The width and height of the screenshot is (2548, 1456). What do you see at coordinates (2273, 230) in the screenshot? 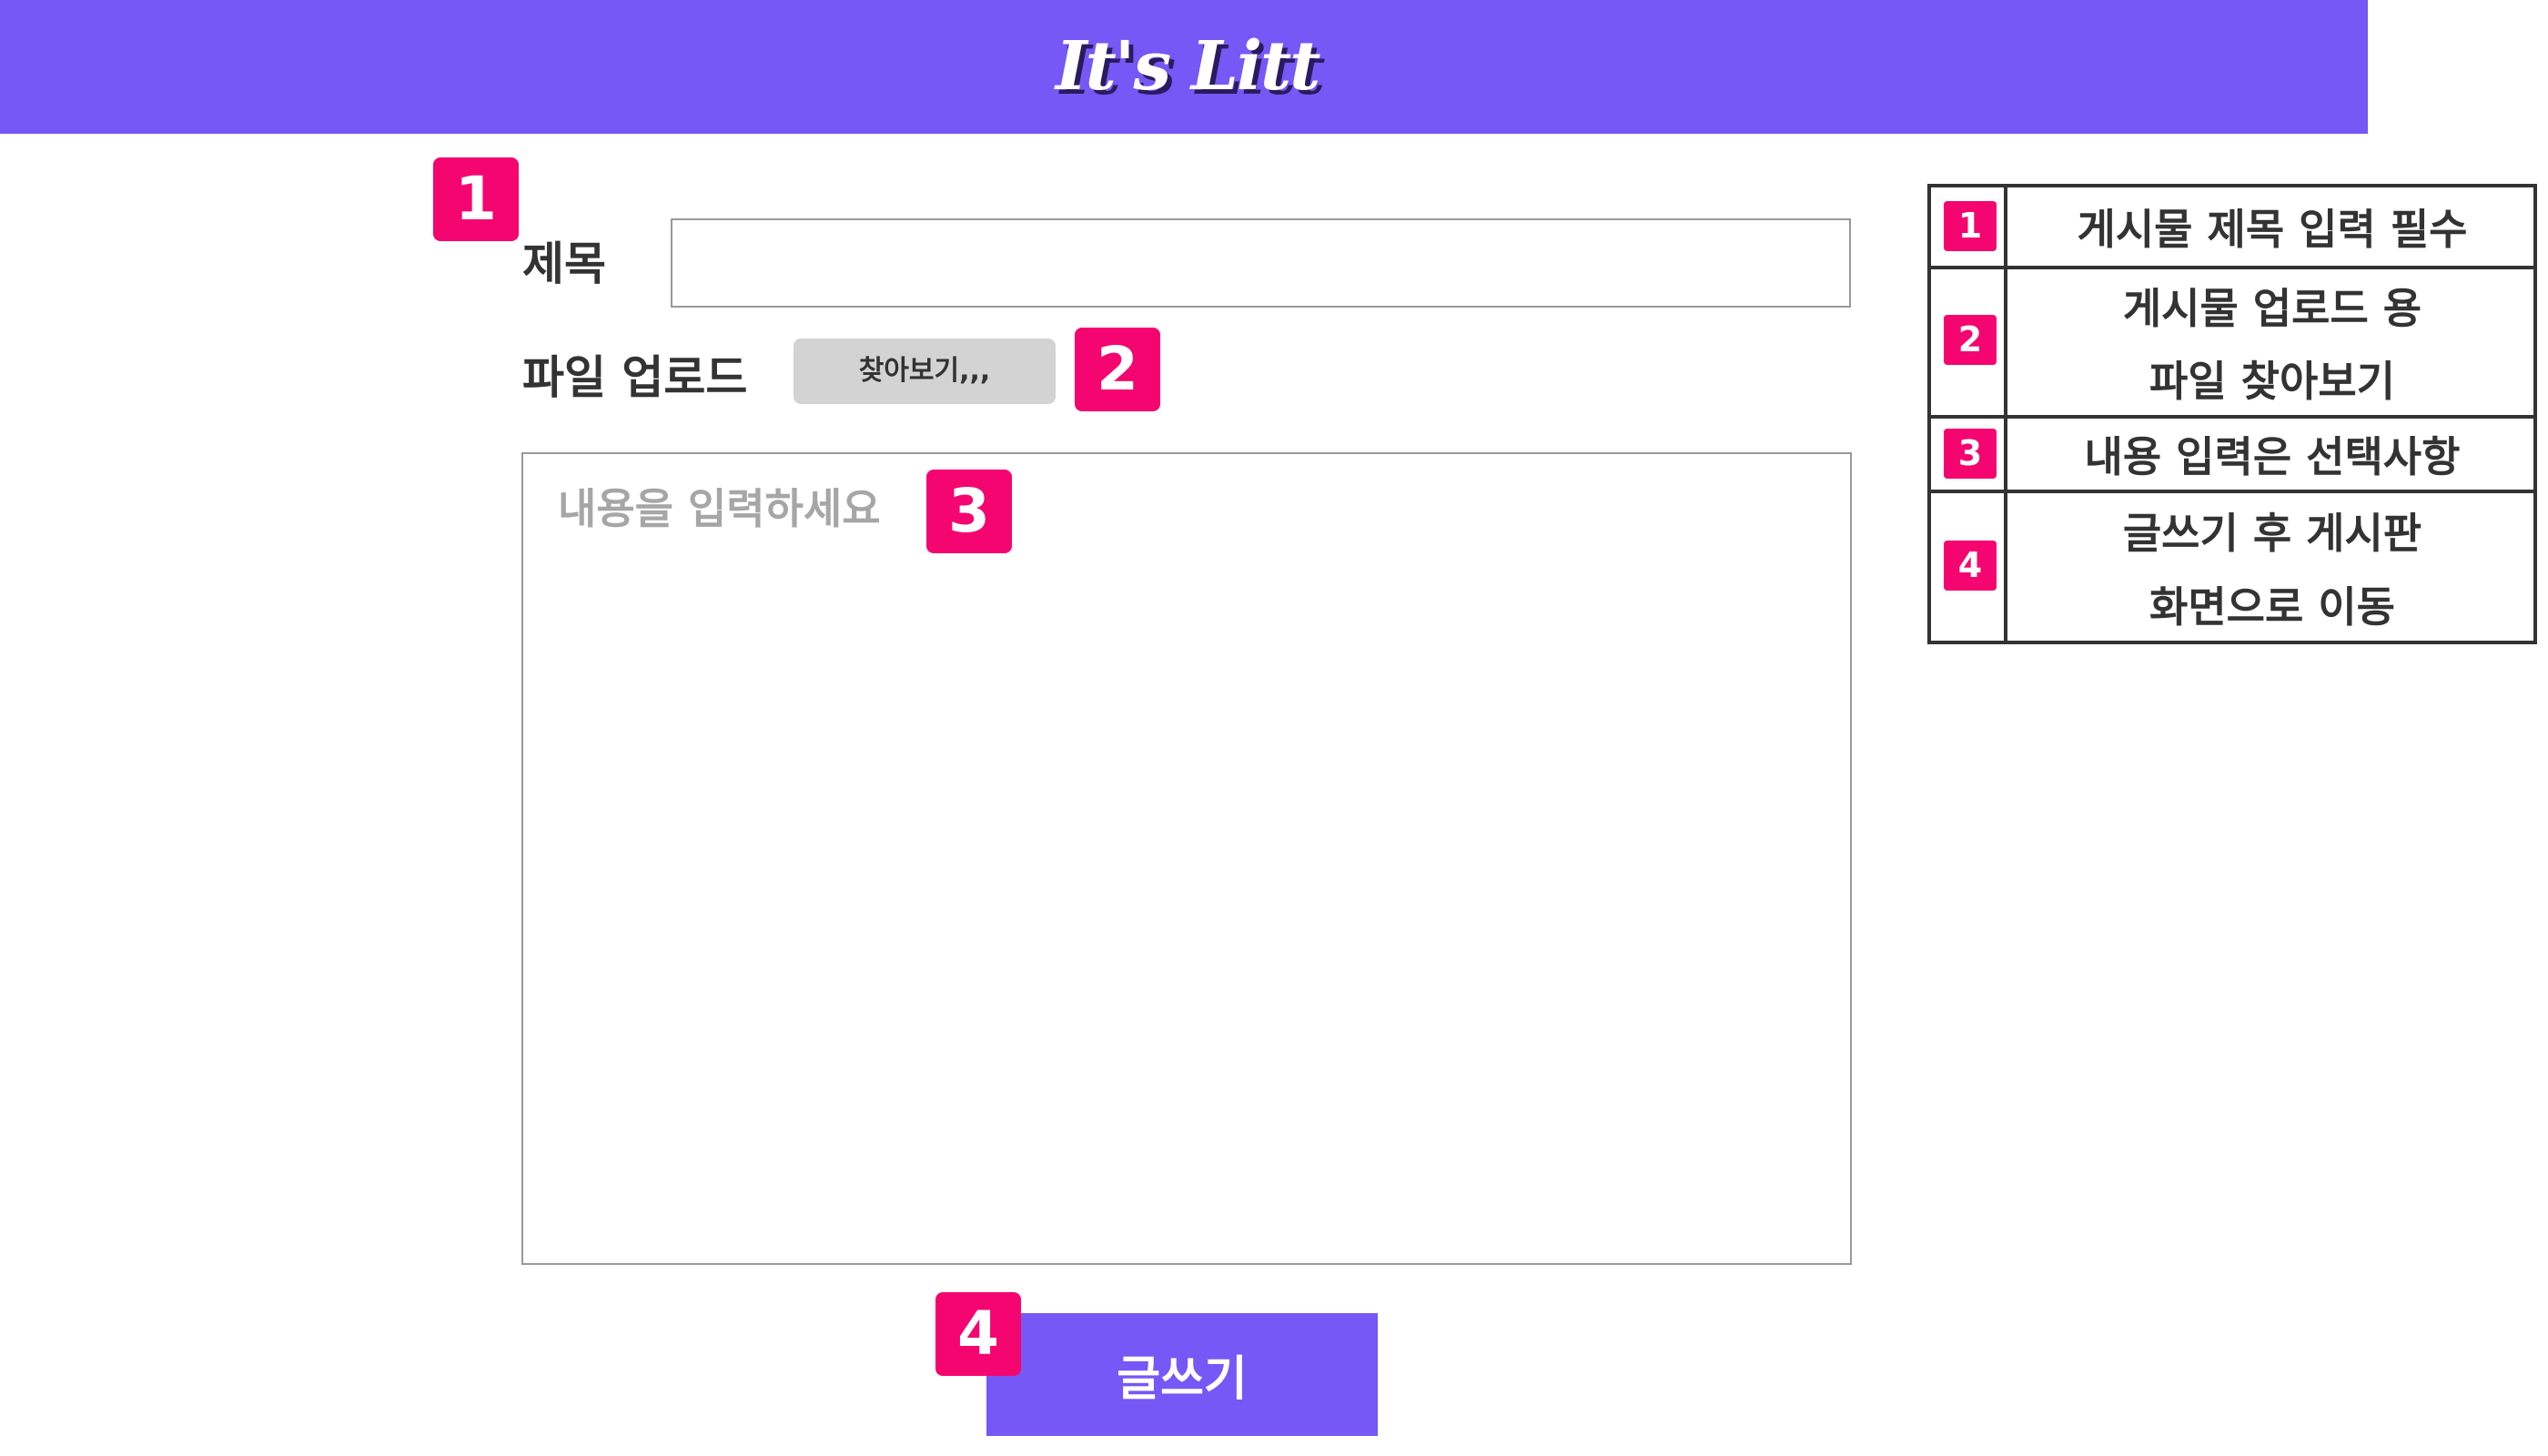
I see `legend-text-line: 게시물 제목 입력 필수` at bounding box center [2273, 230].